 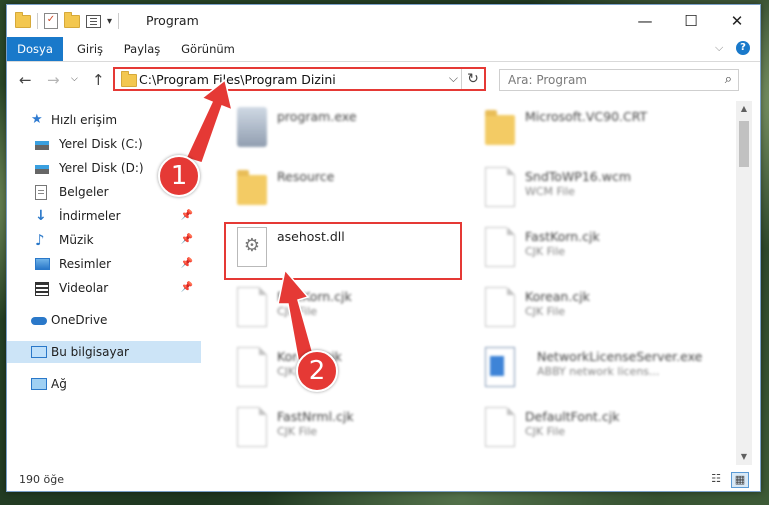 I want to click on close-button: ✕, so click(x=737, y=21).